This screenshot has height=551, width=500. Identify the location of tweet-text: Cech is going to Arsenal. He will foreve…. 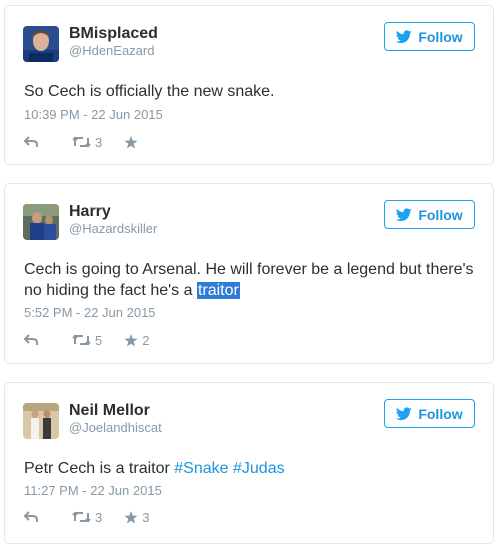
(254, 280).